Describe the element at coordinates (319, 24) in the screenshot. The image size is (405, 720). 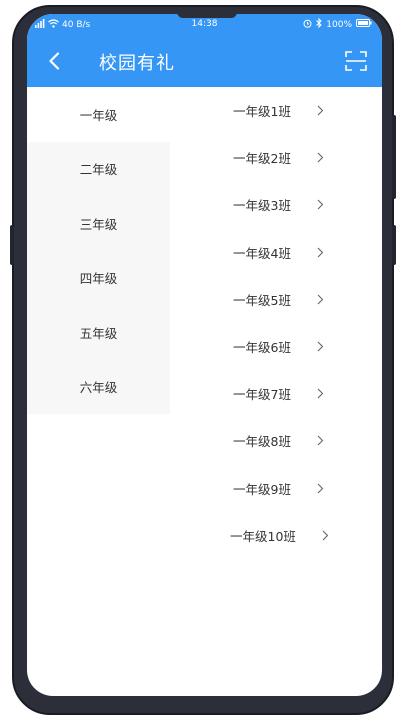
I see `bluetooth-icon` at that location.